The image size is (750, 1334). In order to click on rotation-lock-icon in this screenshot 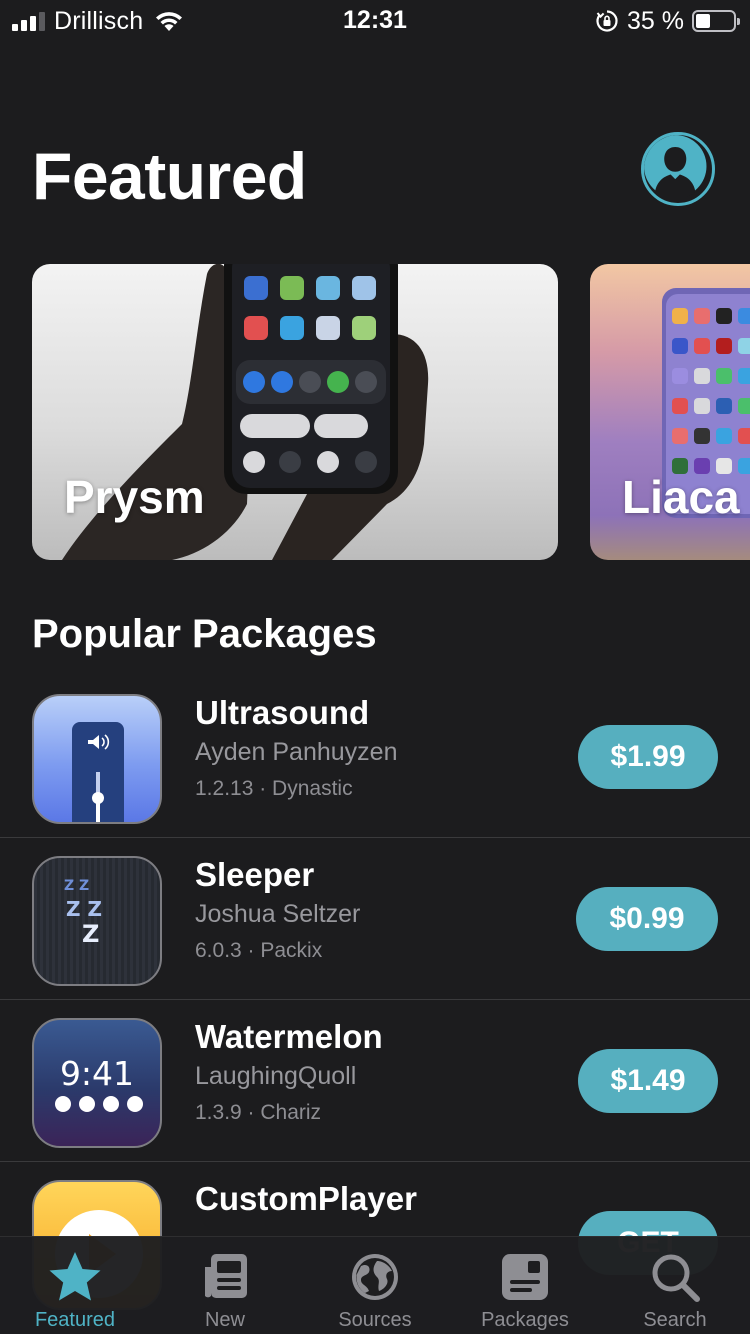, I will do `click(607, 21)`.